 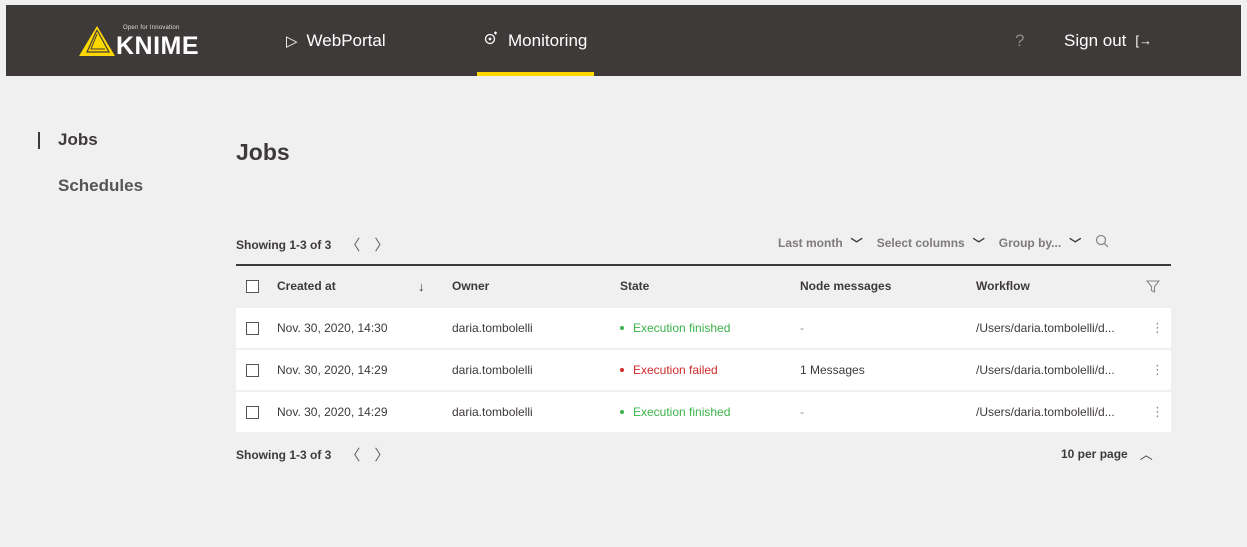 I want to click on cell-state: Execution failed, so click(x=669, y=370).